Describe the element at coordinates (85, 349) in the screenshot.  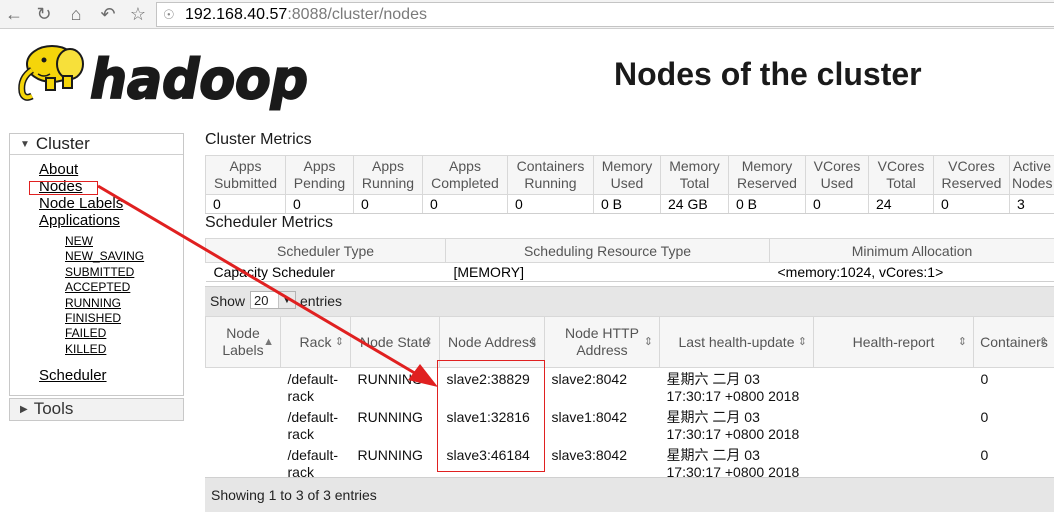
I see `nav-app-killed: KILLED` at that location.